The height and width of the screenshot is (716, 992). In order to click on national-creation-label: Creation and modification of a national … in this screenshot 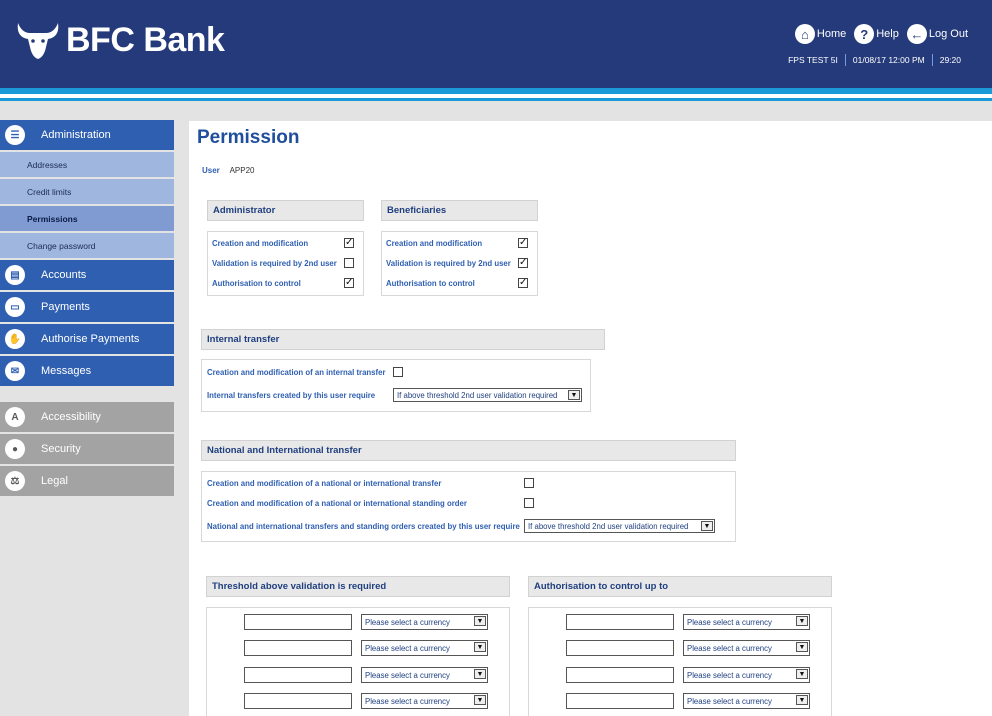, I will do `click(324, 483)`.